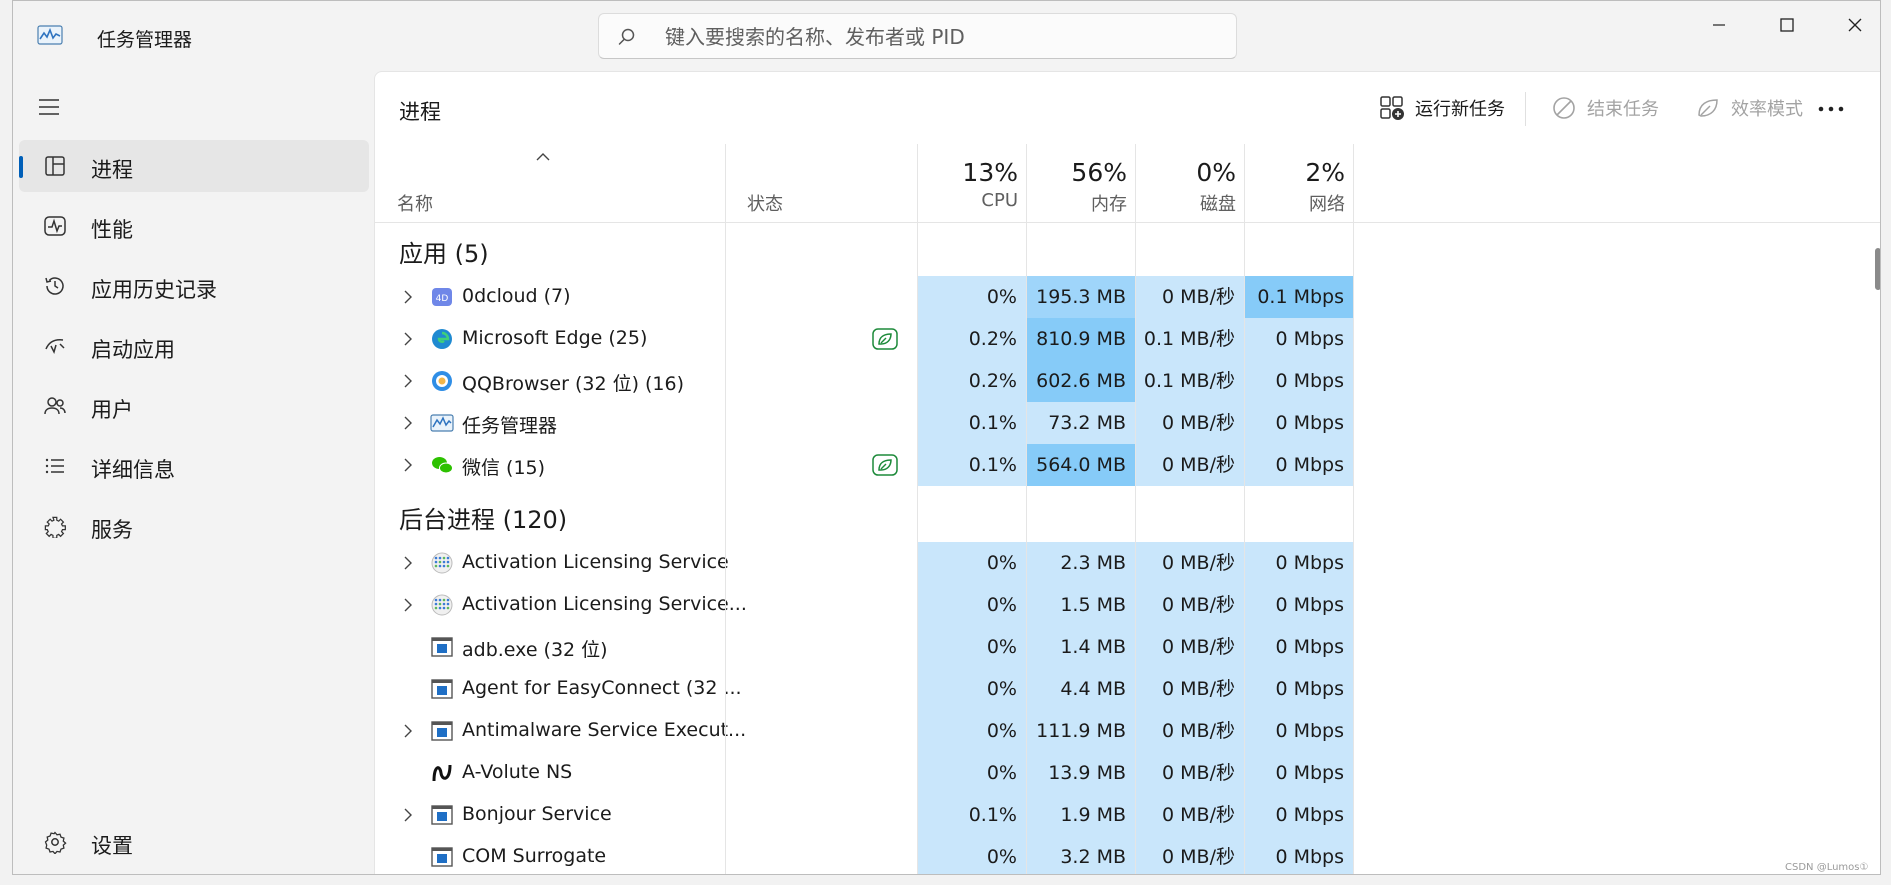 This screenshot has height=885, width=1891. I want to click on efficiency-mode-button: 效率模式, so click(1749, 108).